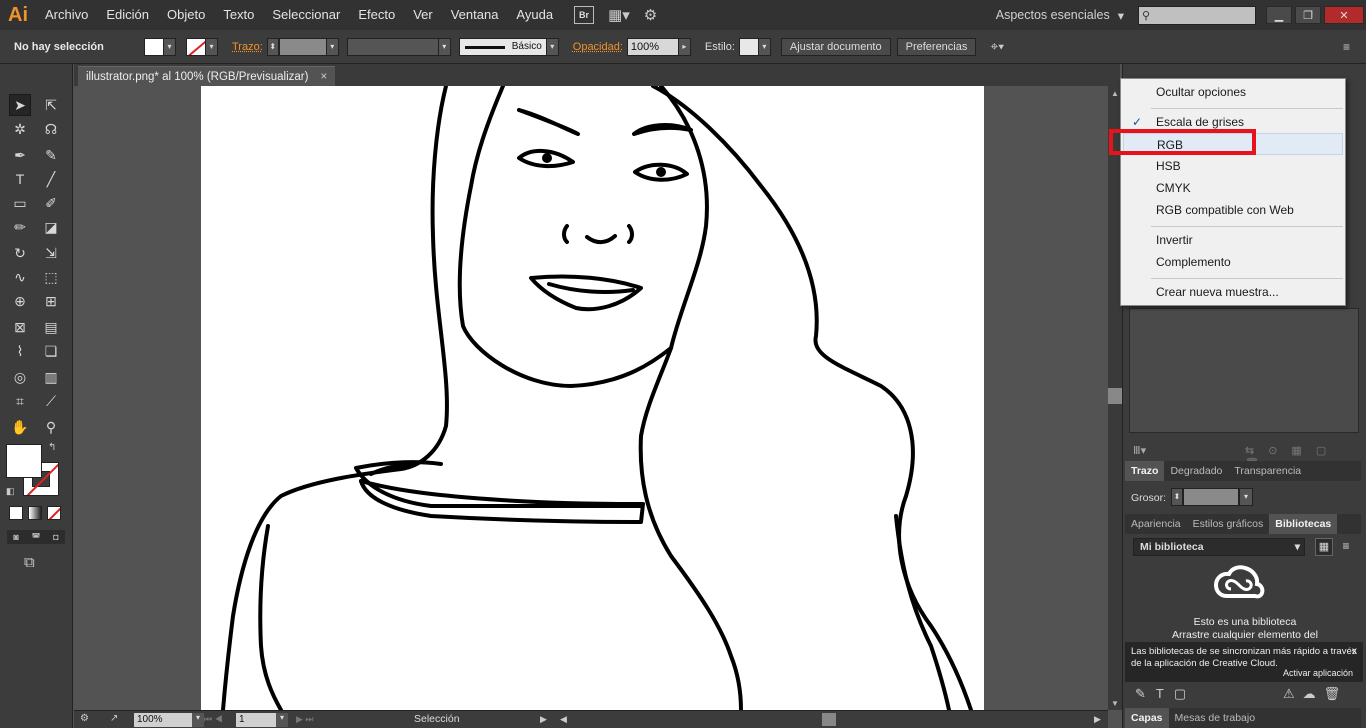 The width and height of the screenshot is (1366, 728). Describe the element at coordinates (247, 47) in the screenshot. I see `stroke-label: Trazo:` at that location.